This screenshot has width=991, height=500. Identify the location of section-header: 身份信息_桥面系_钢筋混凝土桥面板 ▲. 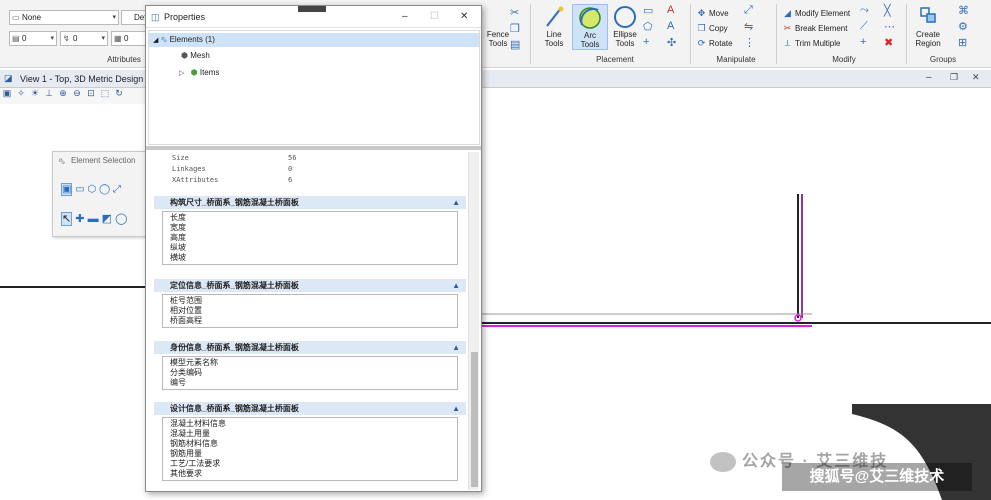
(310, 347).